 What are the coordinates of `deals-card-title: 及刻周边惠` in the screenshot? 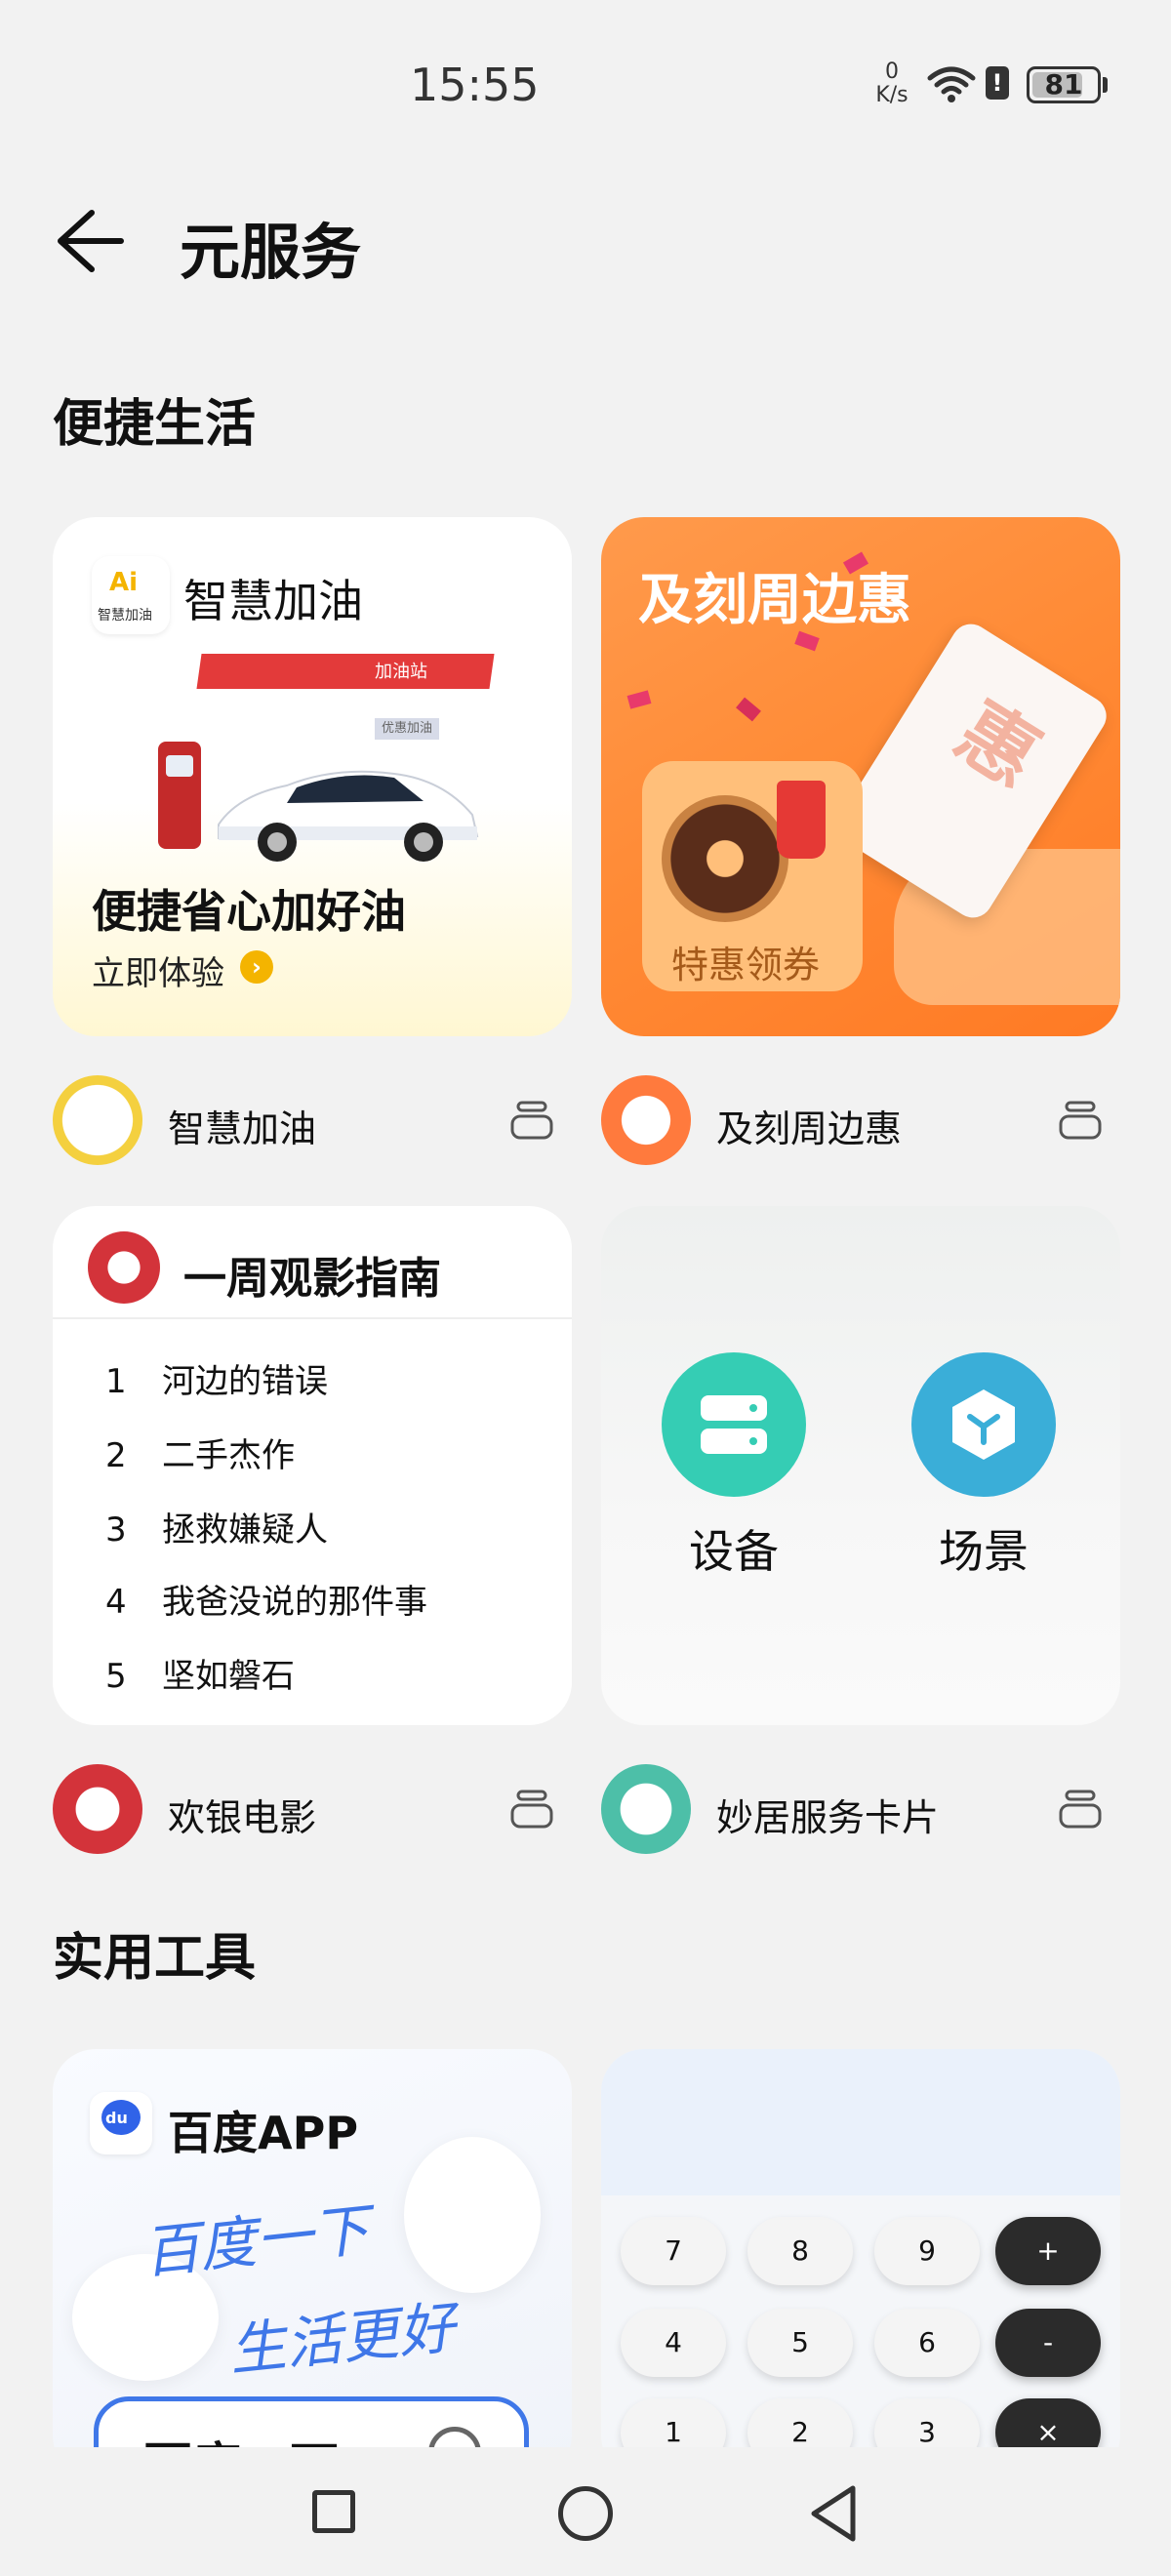 It's located at (774, 600).